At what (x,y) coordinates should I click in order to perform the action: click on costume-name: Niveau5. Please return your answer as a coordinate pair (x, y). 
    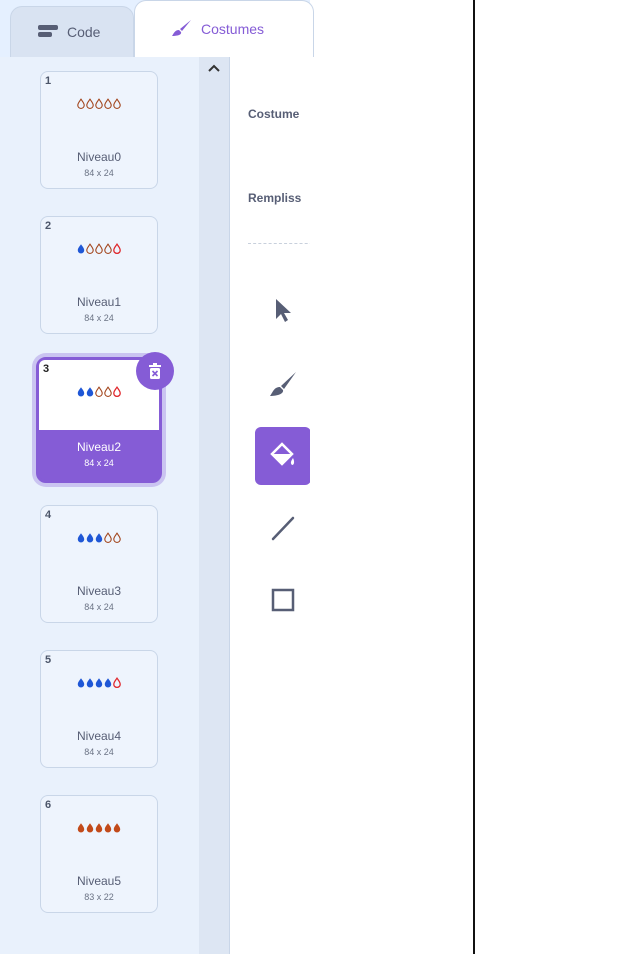
    Looking at the image, I should click on (99, 881).